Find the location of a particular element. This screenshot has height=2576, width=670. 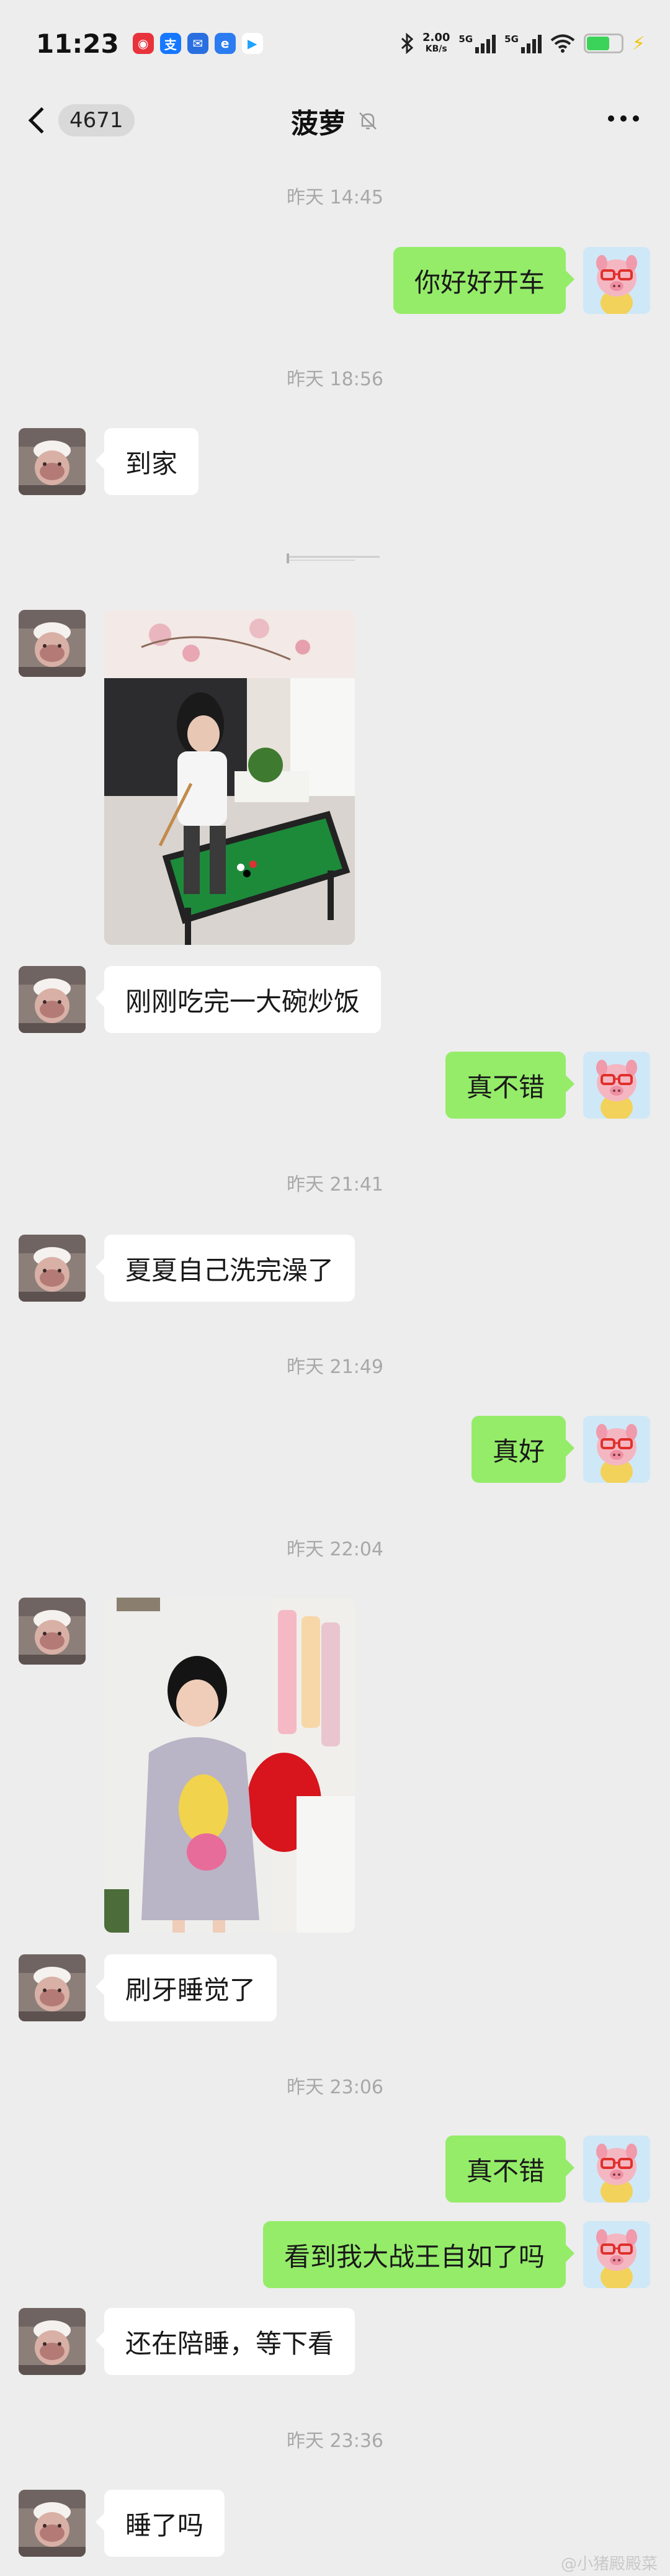

chat-title: 菠萝 is located at coordinates (318, 124).